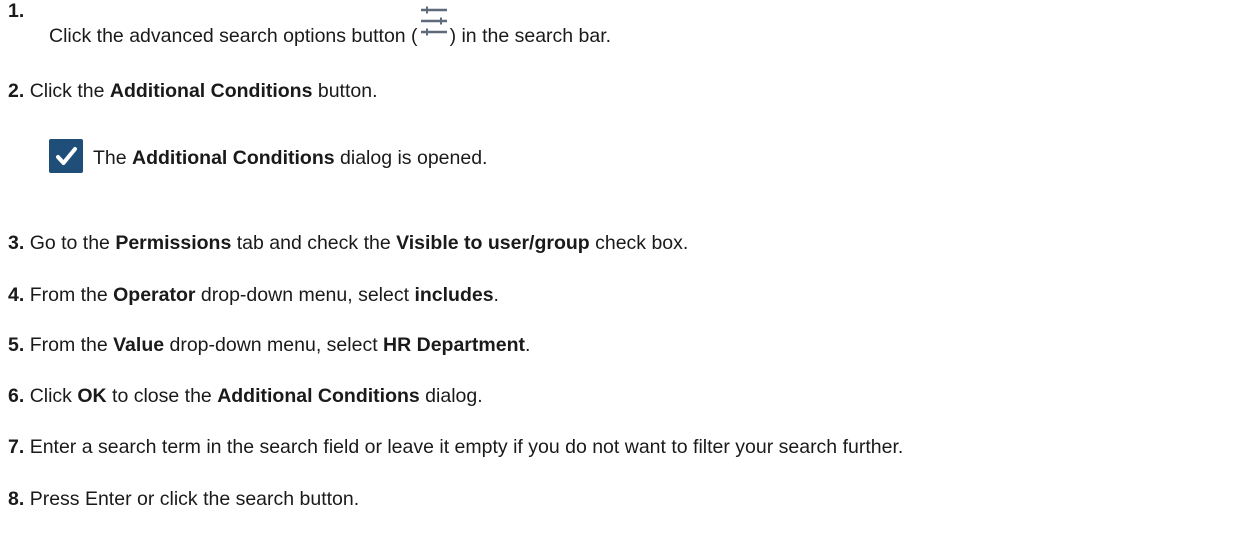  I want to click on step-6-text-part3: dialog., so click(451, 396).